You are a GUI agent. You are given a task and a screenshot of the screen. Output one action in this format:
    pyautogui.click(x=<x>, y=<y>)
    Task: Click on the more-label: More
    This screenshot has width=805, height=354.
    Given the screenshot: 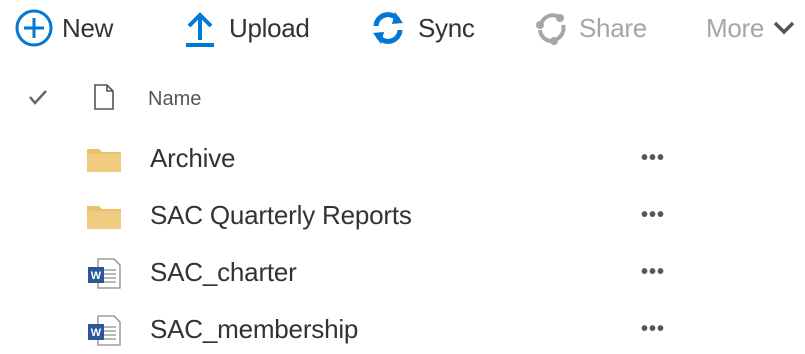 What is the action you would take?
    pyautogui.click(x=735, y=27)
    